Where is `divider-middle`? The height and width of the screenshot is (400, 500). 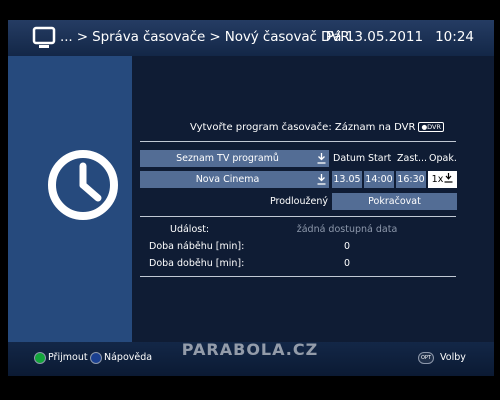
divider-middle is located at coordinates (298, 216).